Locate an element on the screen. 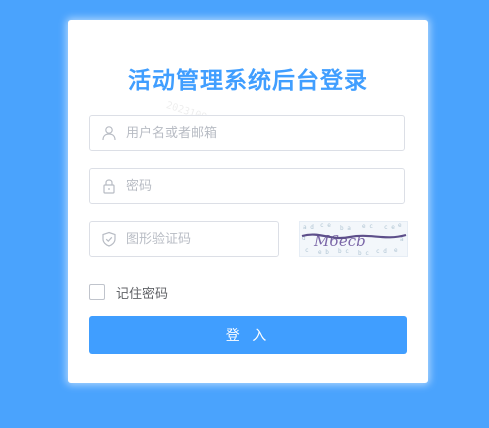  svg-text: b c is located at coordinates (363, 253).